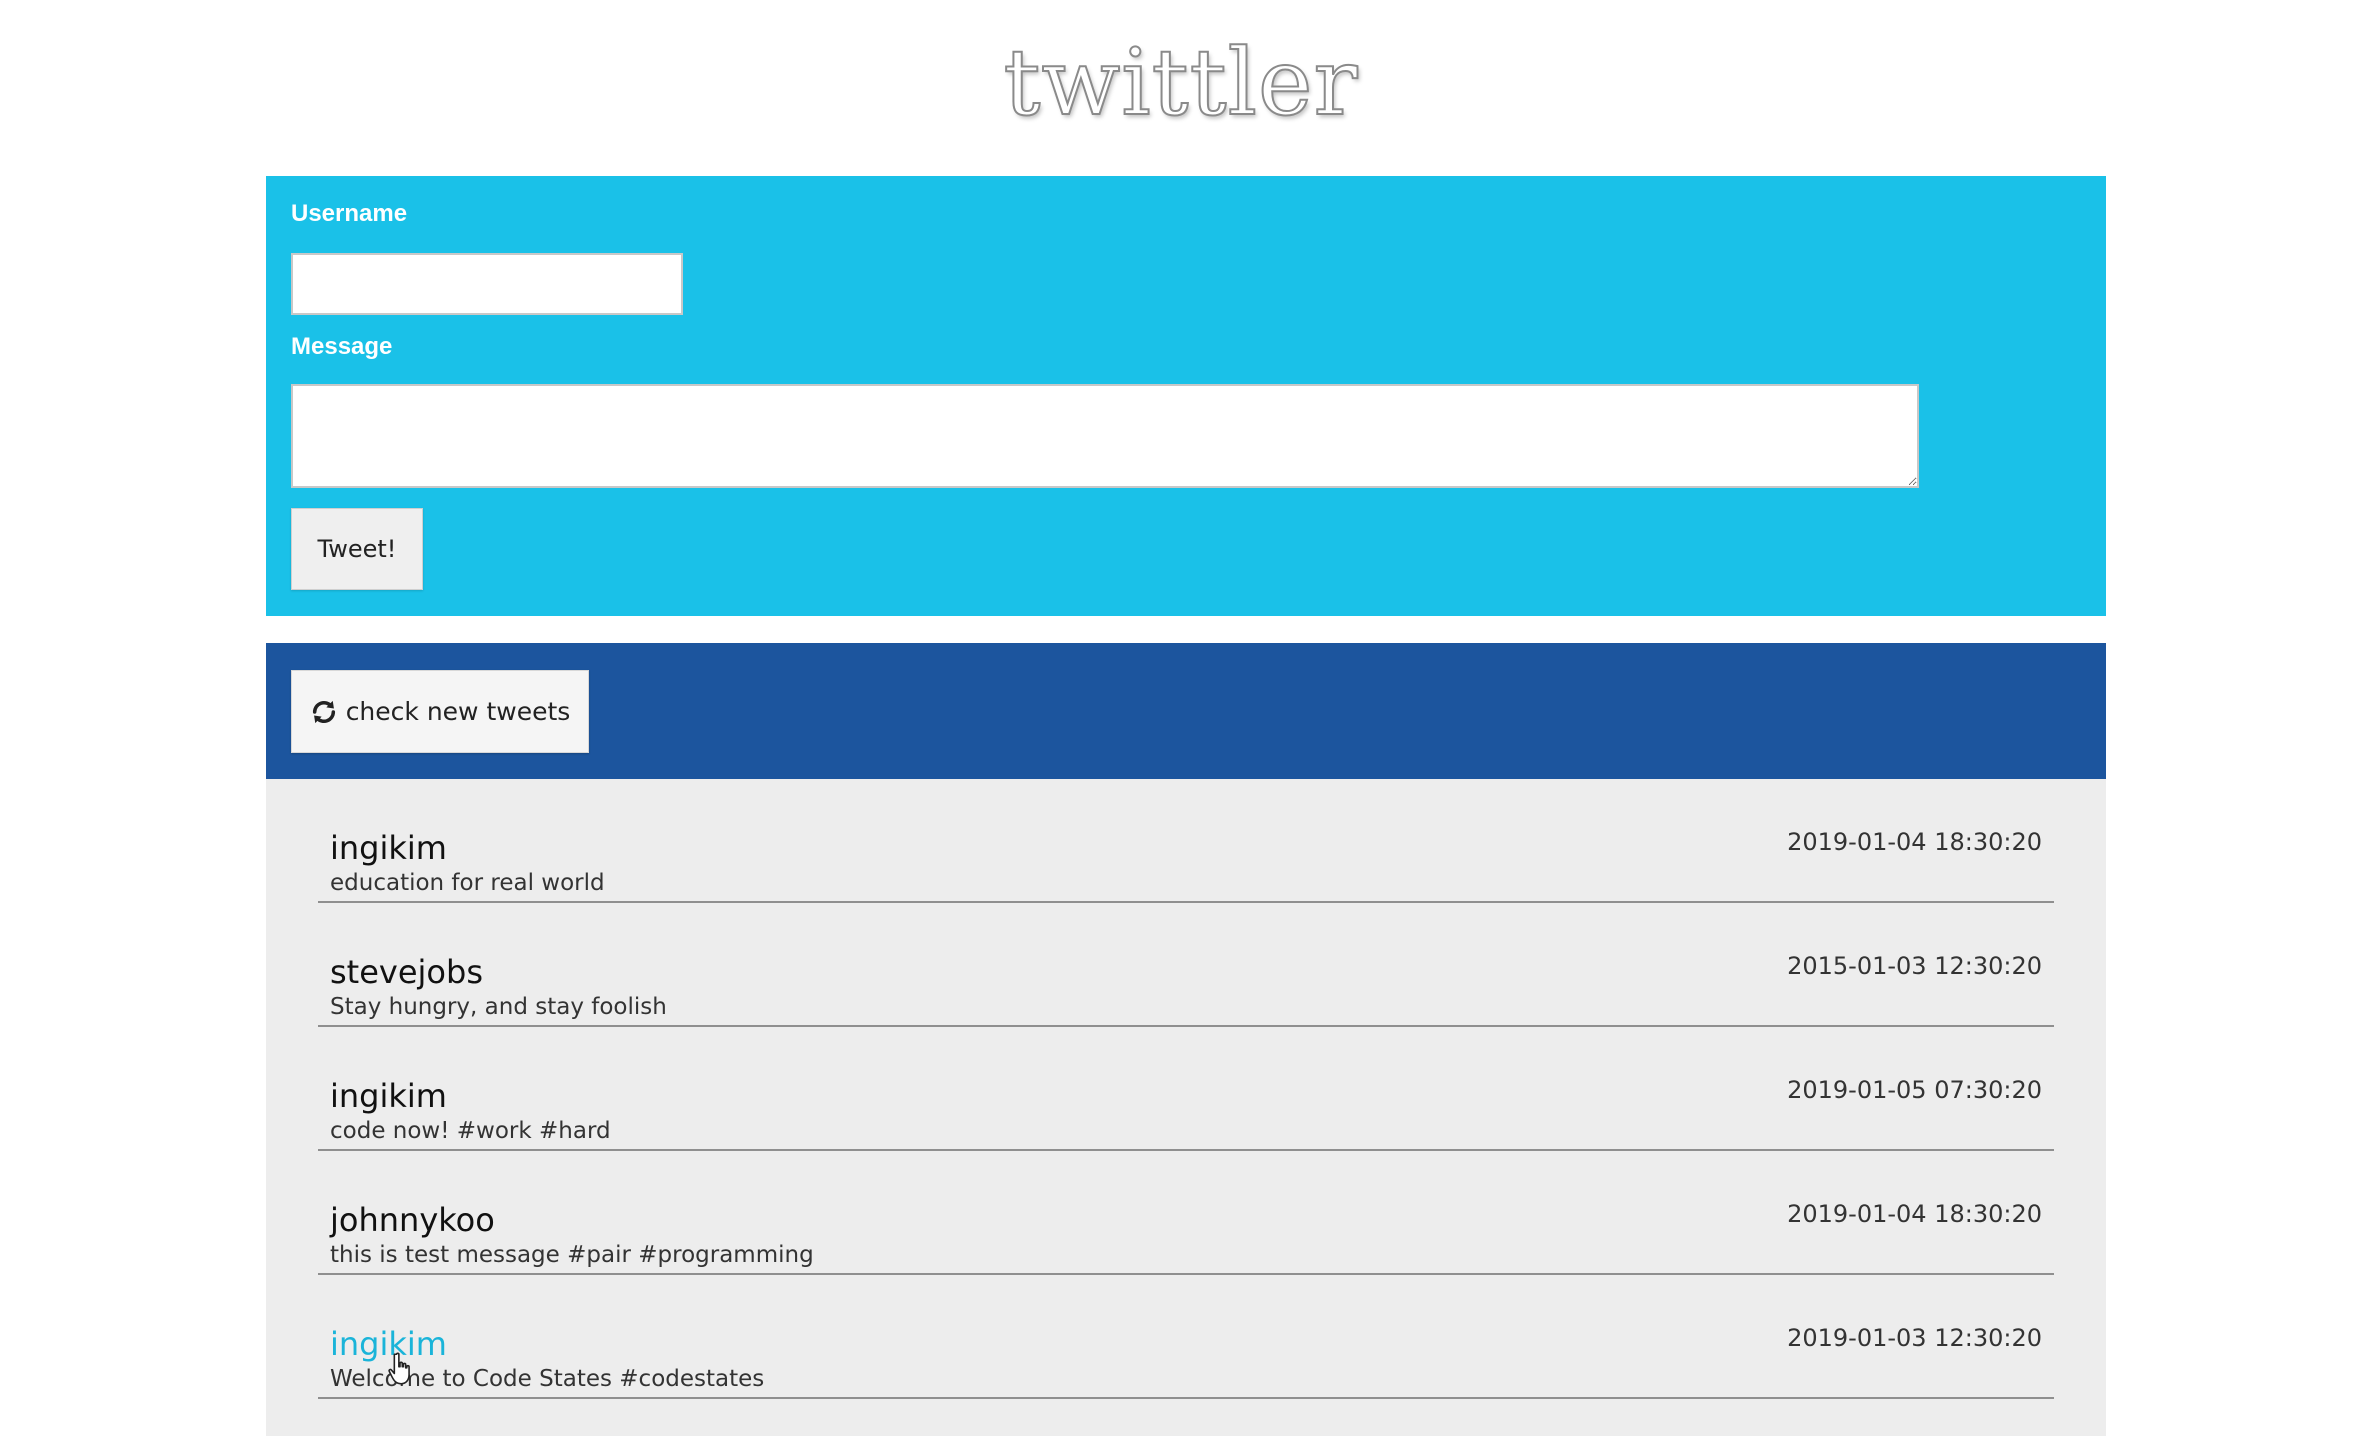  What do you see at coordinates (357, 549) in the screenshot?
I see `tweet-button: Tweet!` at bounding box center [357, 549].